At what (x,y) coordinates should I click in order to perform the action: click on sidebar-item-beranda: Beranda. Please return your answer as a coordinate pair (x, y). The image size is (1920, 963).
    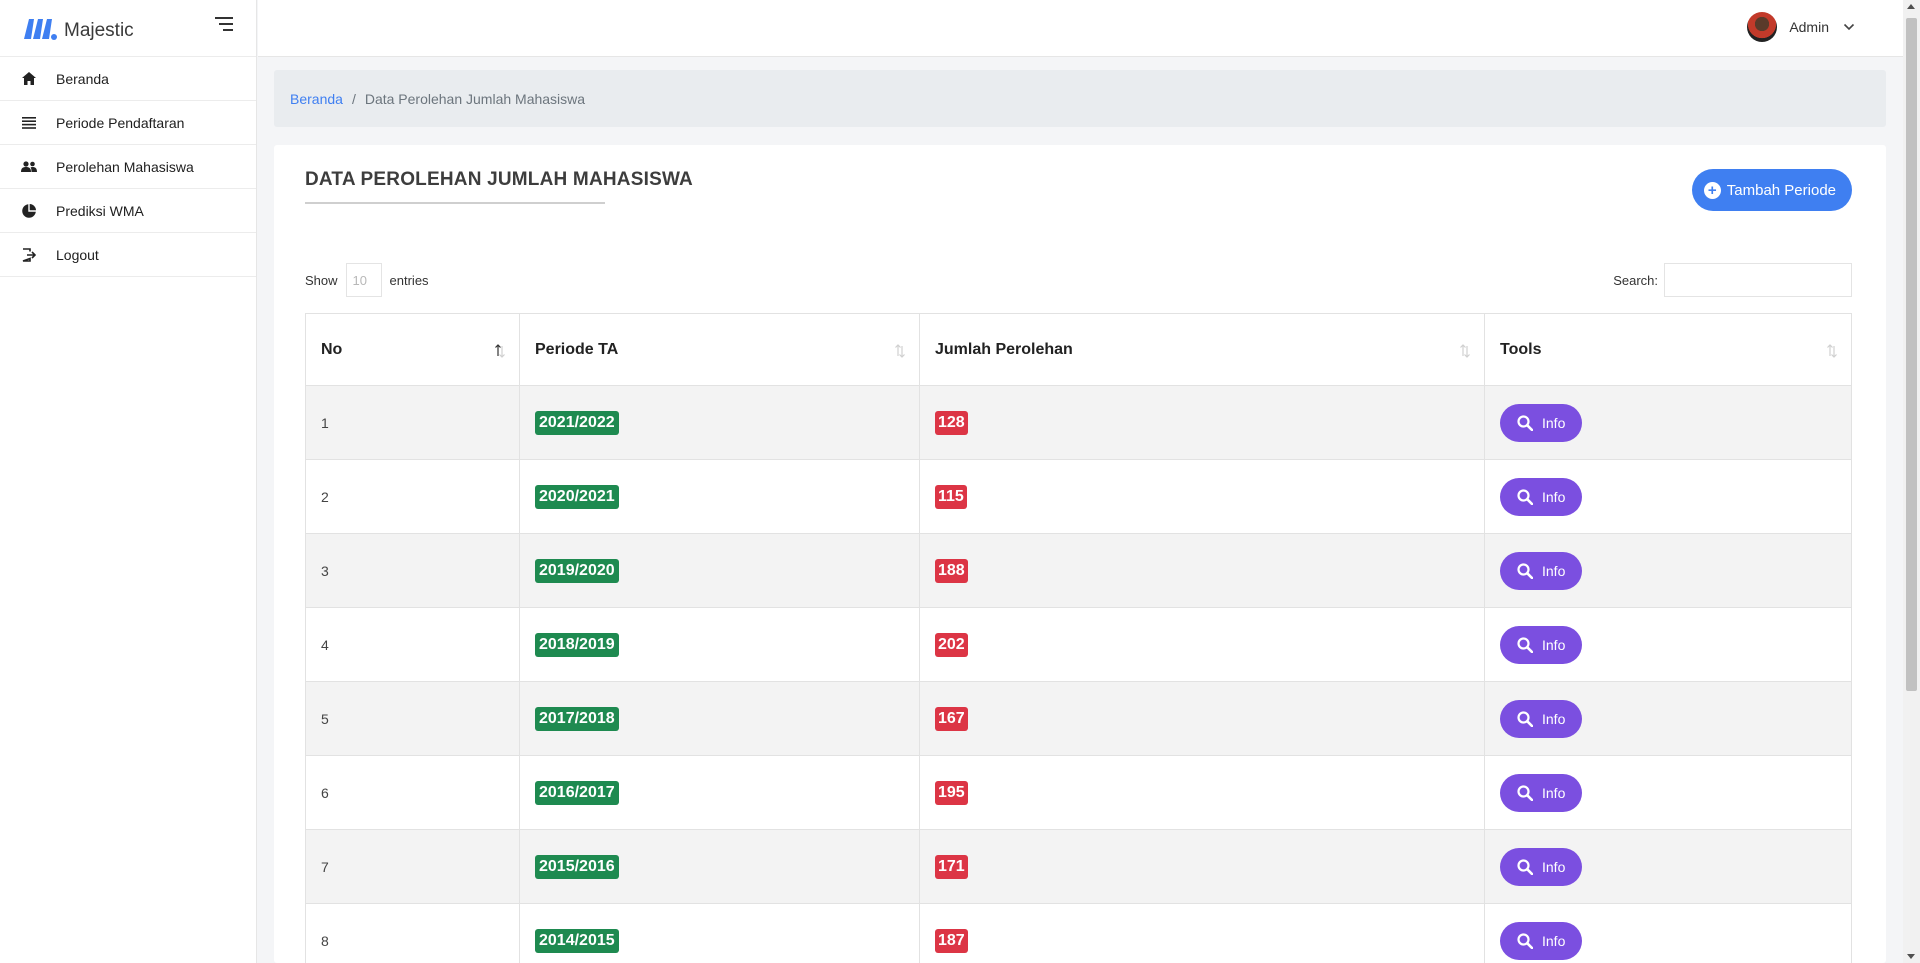
    Looking at the image, I should click on (128, 79).